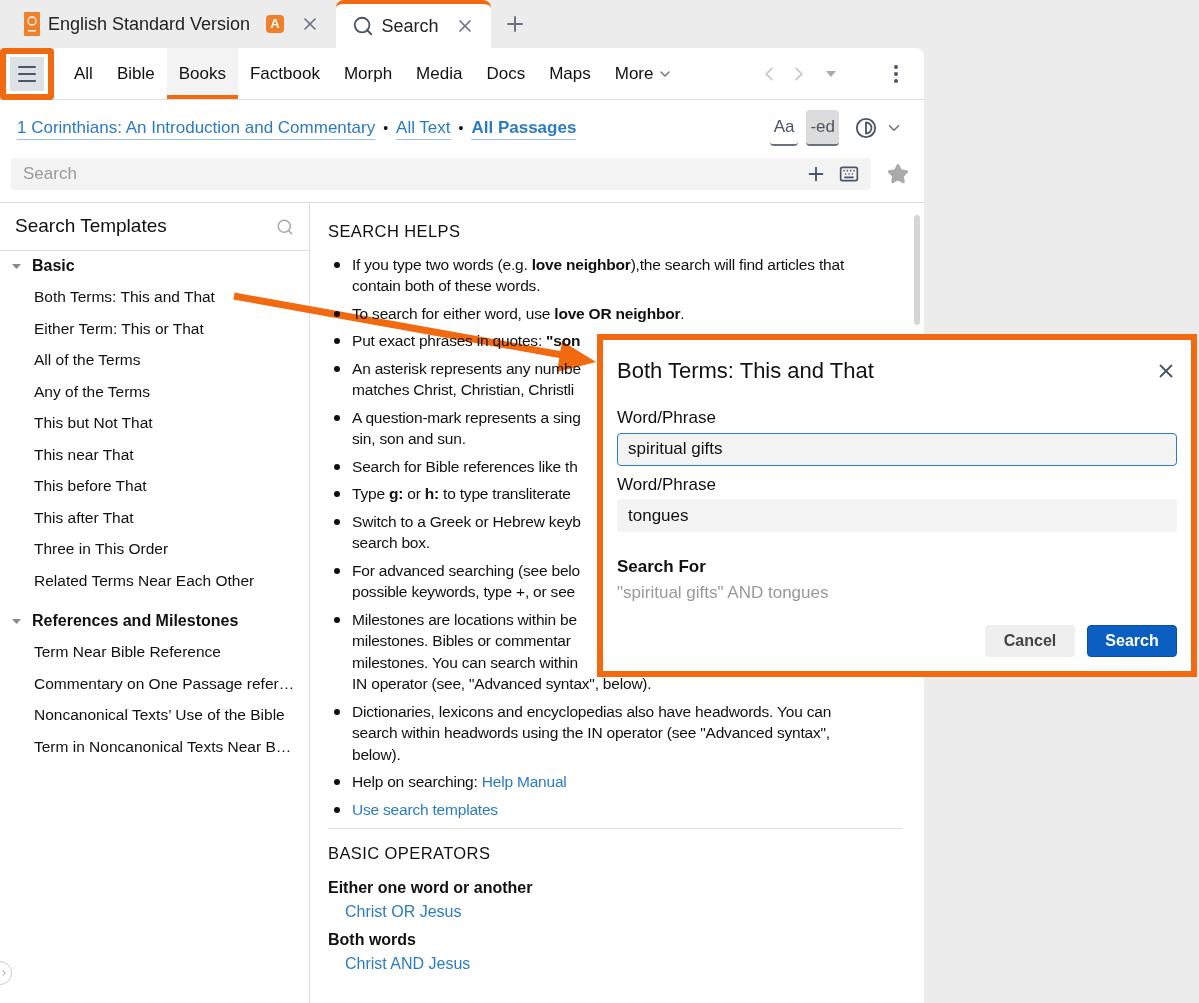 The width and height of the screenshot is (1199, 1003). I want to click on result-label: Search For, so click(662, 567).